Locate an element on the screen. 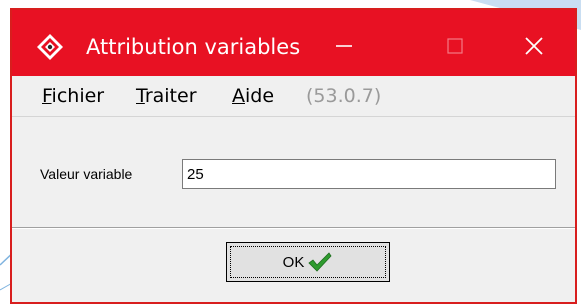  minimize-button is located at coordinates (343, 44).